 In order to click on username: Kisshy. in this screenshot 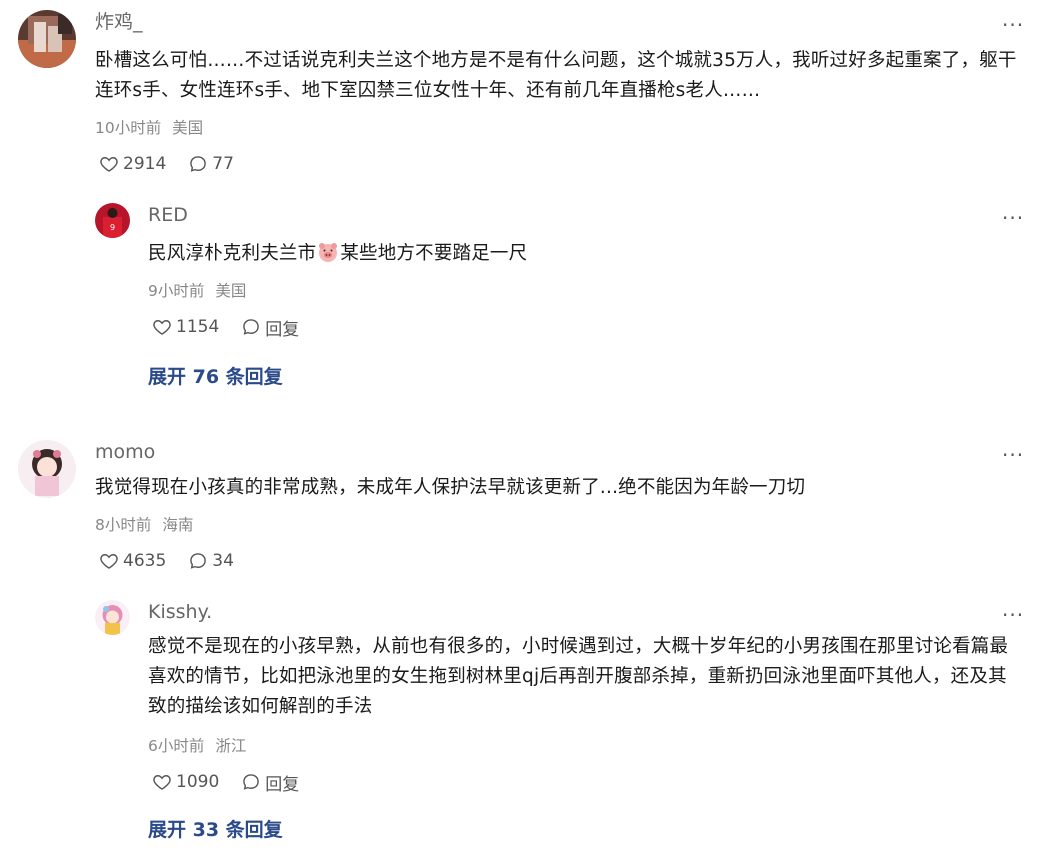, I will do `click(180, 612)`.